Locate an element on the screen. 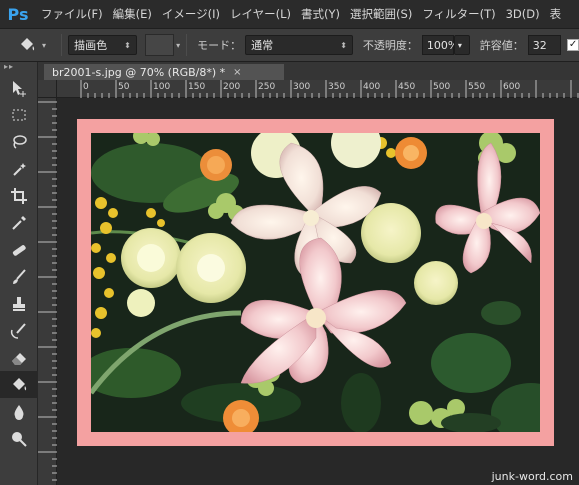 This screenshot has height=485, width=579. ruler-label: 200 is located at coordinates (232, 87).